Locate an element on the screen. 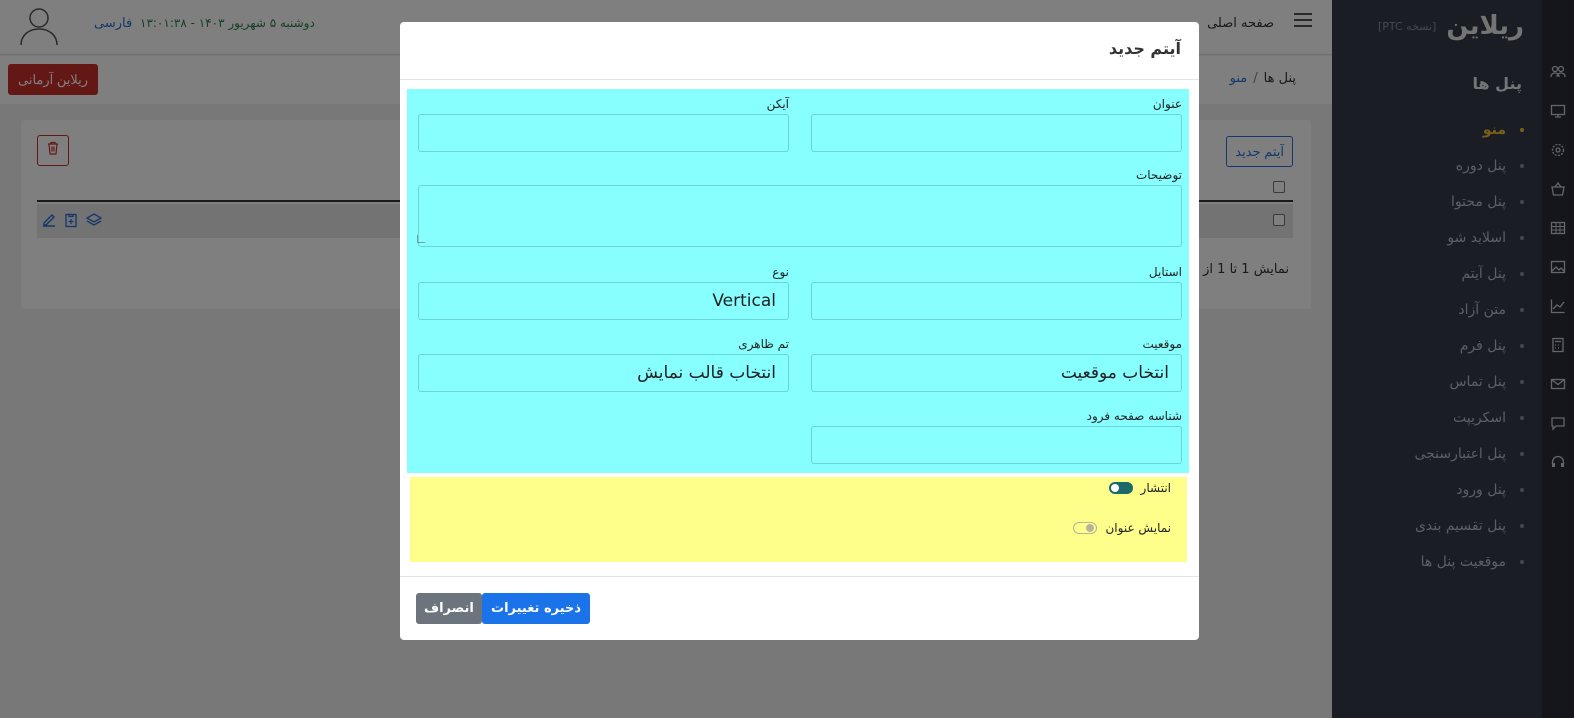 The width and height of the screenshot is (1574, 718). publish-toggle is located at coordinates (1120, 488).